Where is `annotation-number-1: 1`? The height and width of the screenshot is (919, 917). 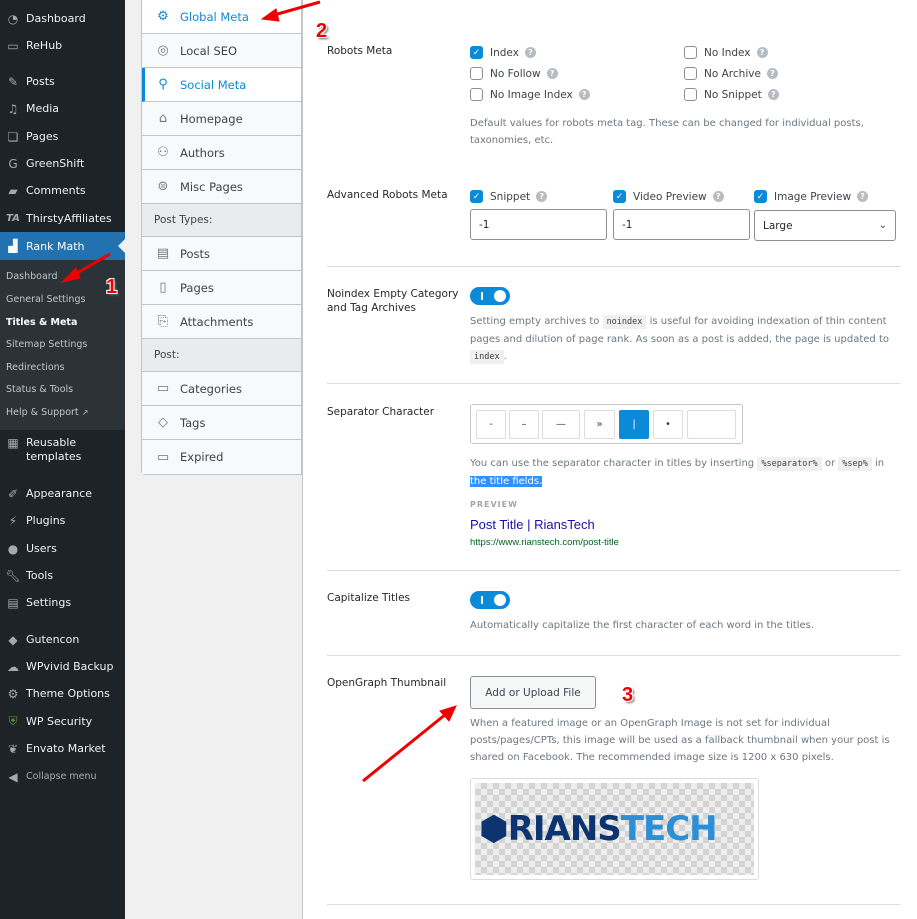
annotation-number-1: 1 is located at coordinates (112, 287).